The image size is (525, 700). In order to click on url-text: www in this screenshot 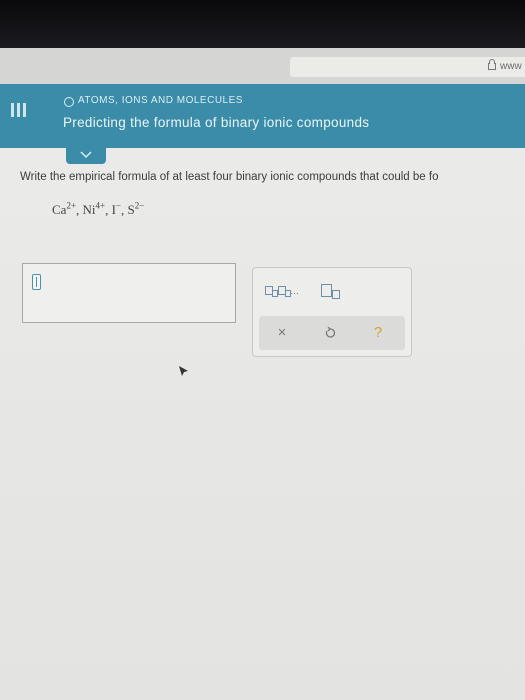, I will do `click(511, 66)`.